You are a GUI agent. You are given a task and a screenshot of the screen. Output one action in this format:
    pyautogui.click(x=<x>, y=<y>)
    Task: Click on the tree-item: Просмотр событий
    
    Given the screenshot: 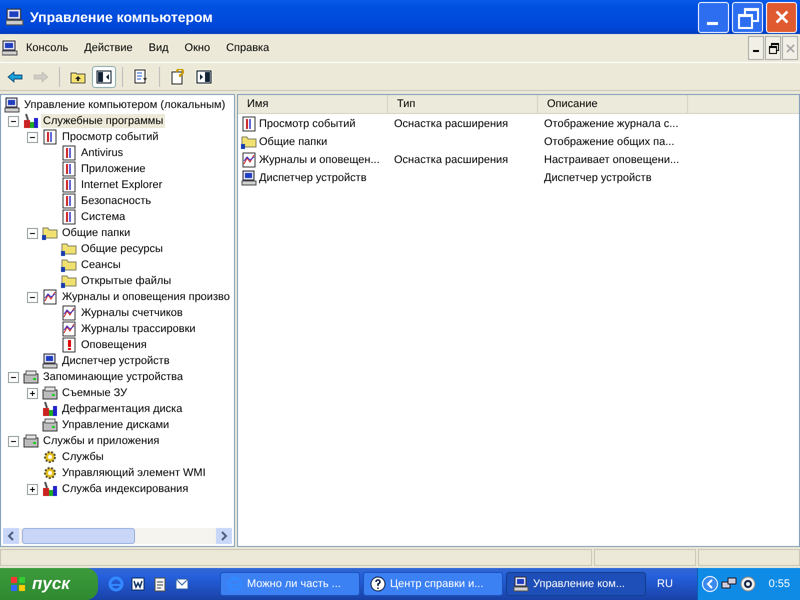 What is the action you would take?
    pyautogui.click(x=110, y=137)
    